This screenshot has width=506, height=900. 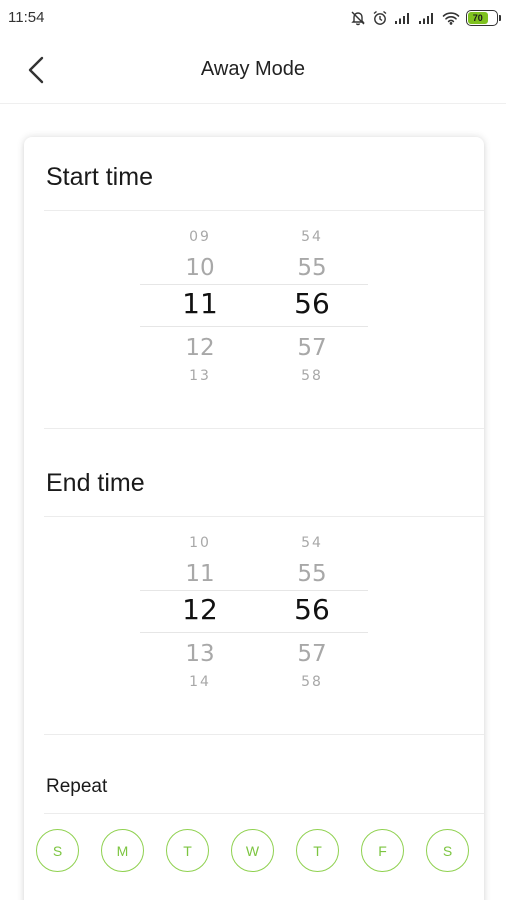 I want to click on battery-level: 70, so click(x=478, y=18).